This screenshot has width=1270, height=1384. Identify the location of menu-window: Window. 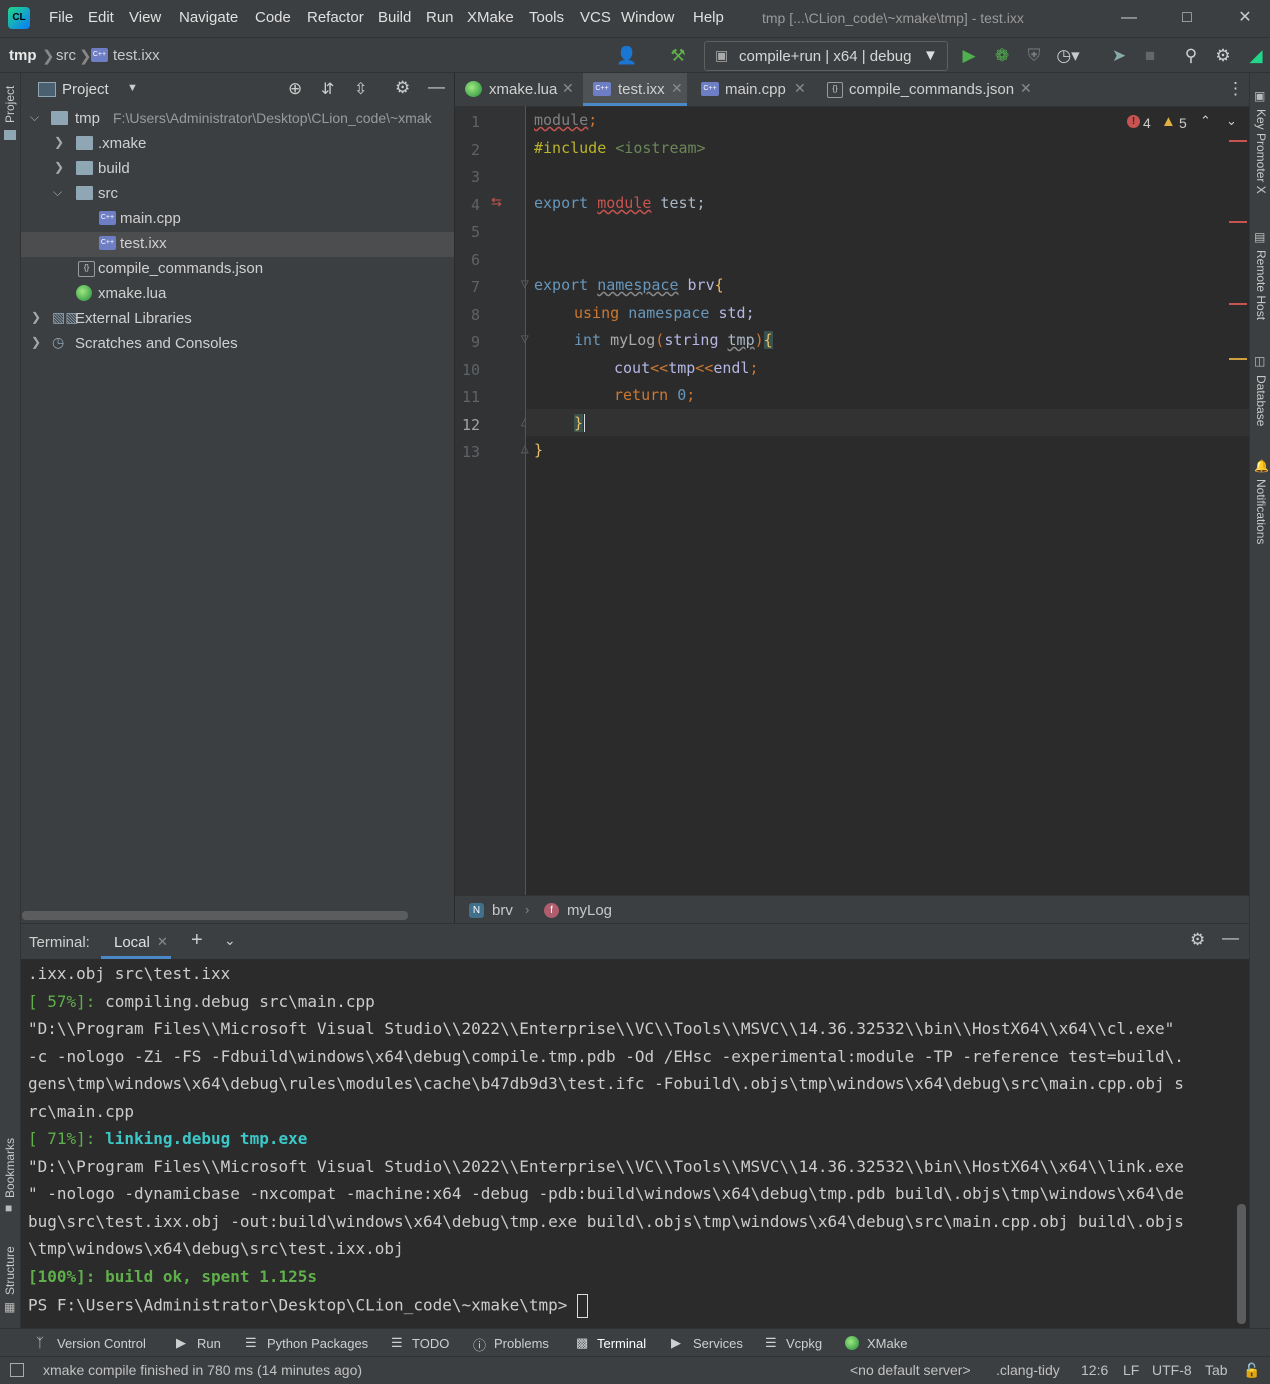
(647, 17).